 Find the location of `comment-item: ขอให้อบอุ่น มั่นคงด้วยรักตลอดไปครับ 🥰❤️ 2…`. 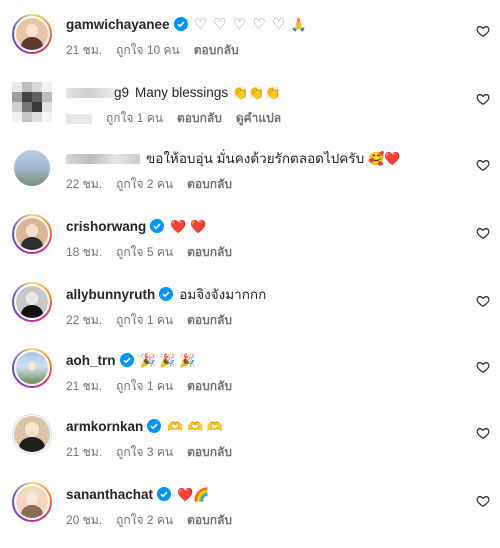

comment-item: ขอให้อบอุ่น มั่นคงด้วยรักตลอดไปครับ 🥰❤️ 2… is located at coordinates (250, 172).